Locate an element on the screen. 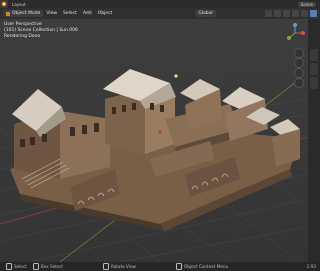  collection-label: (101) Scene Collection | Sun.006 is located at coordinates (41, 30).